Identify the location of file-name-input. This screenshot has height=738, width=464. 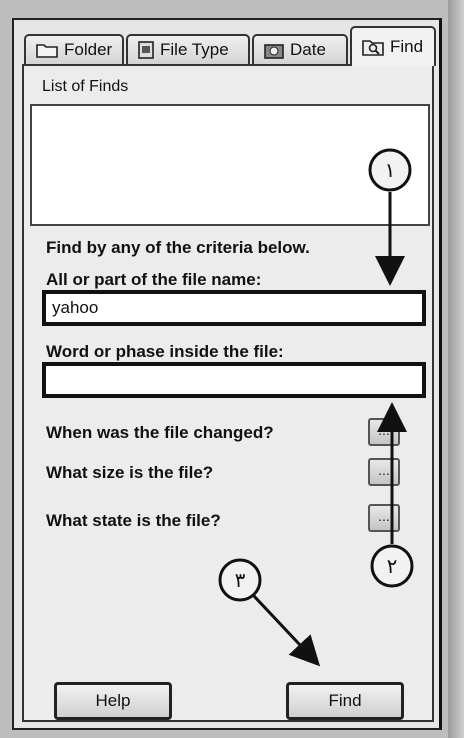
(234, 308).